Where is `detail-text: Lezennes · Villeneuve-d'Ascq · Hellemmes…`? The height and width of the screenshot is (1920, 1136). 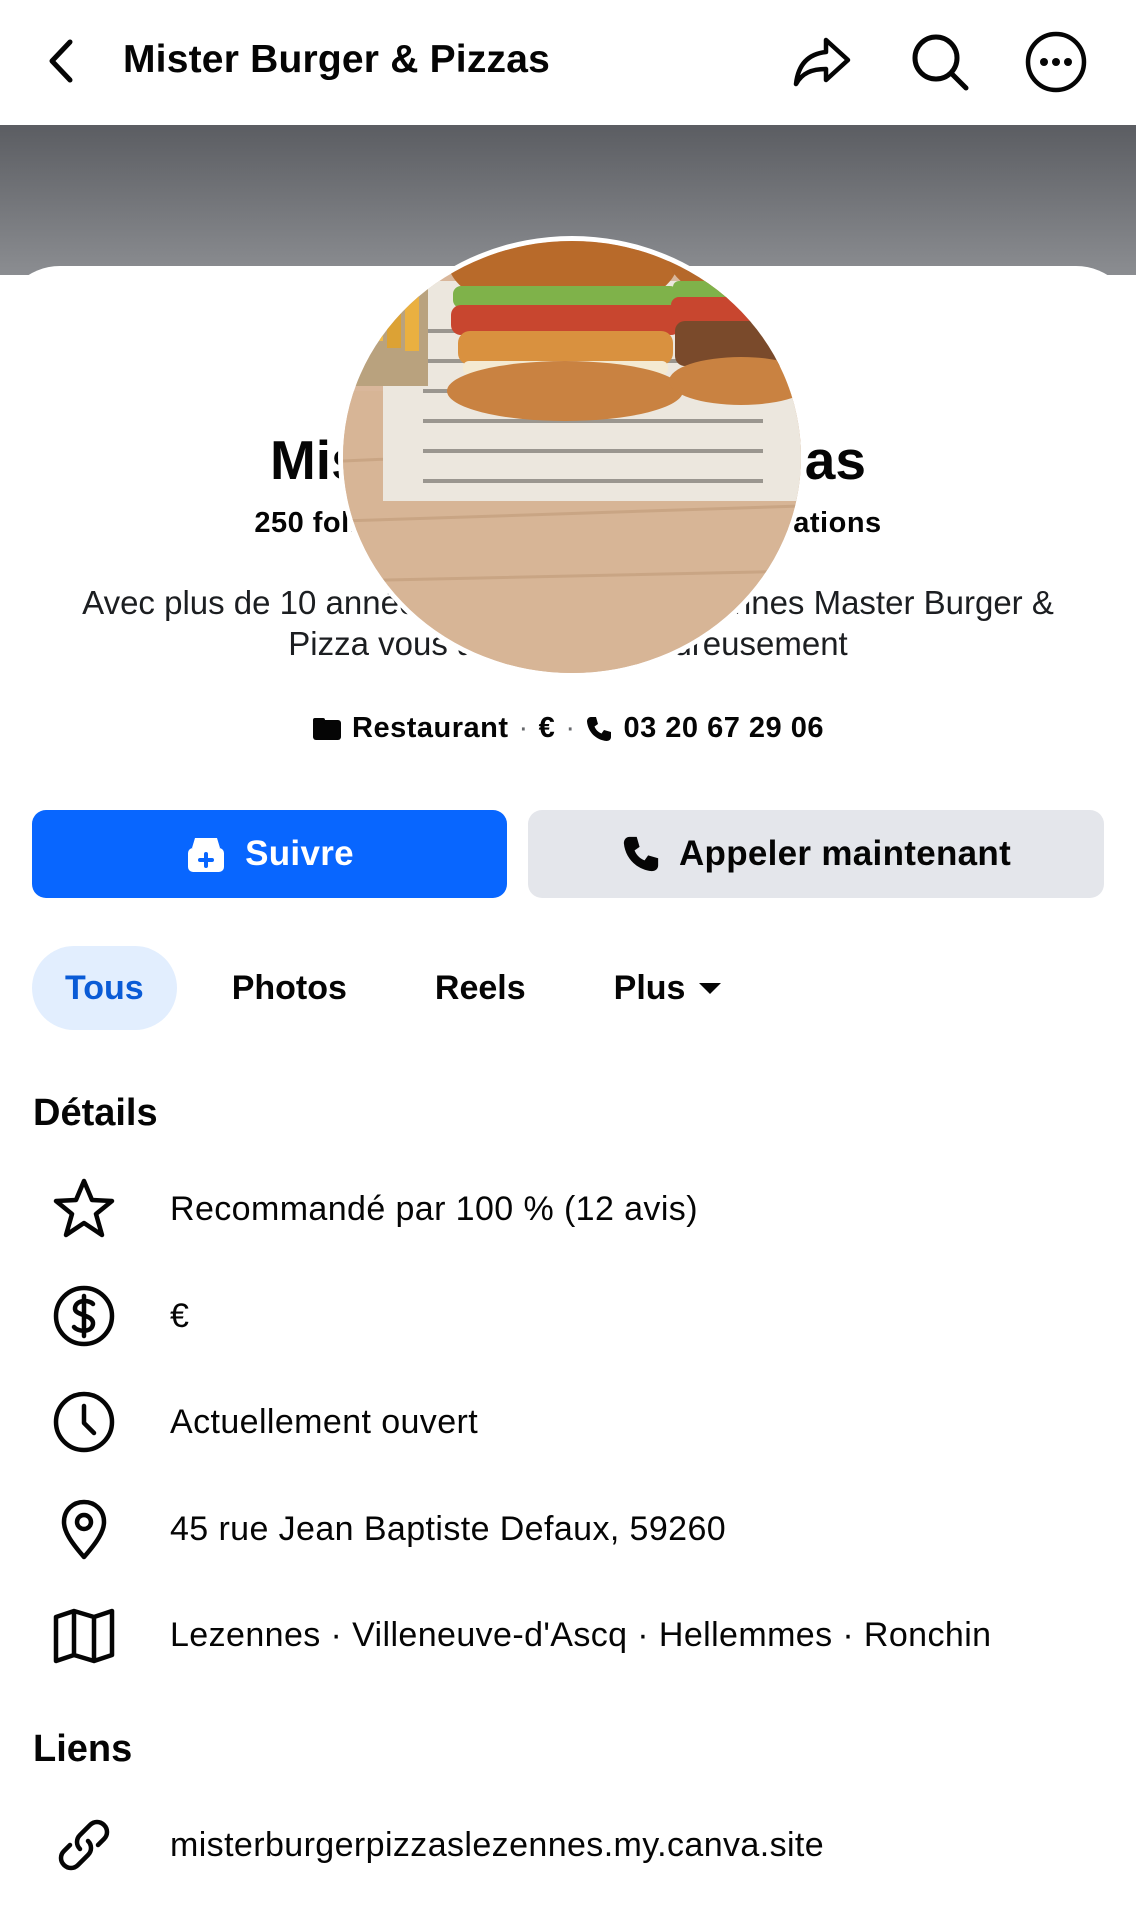 detail-text: Lezennes · Villeneuve-d'Ascq · Hellemmes… is located at coordinates (581, 1634).